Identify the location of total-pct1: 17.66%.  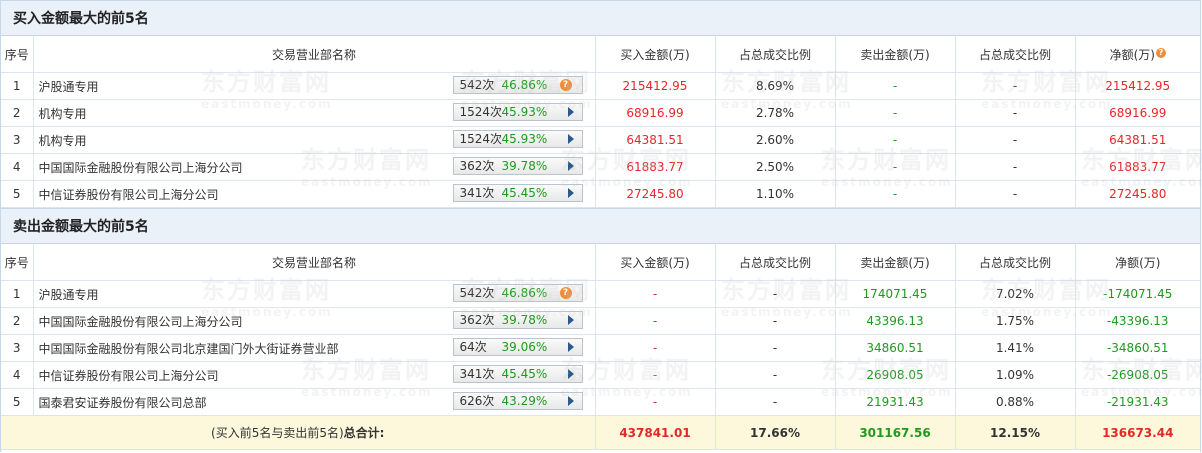
(775, 432).